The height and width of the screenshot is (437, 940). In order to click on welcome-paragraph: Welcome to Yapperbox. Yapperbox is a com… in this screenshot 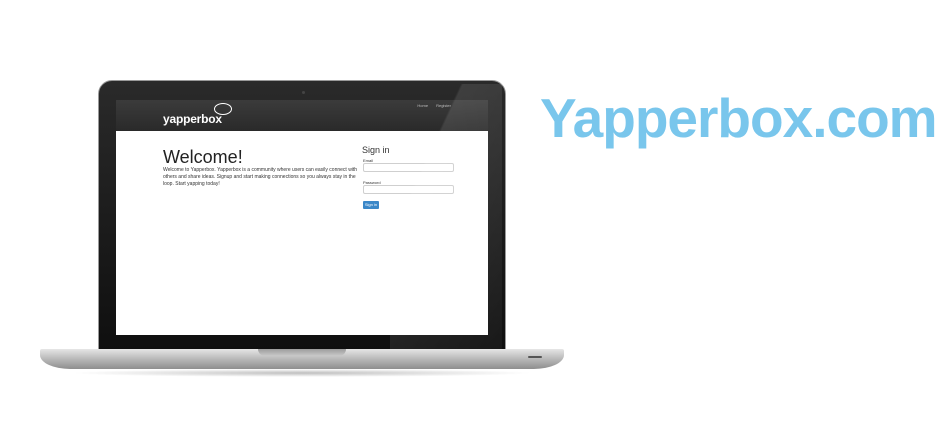, I will do `click(260, 177)`.